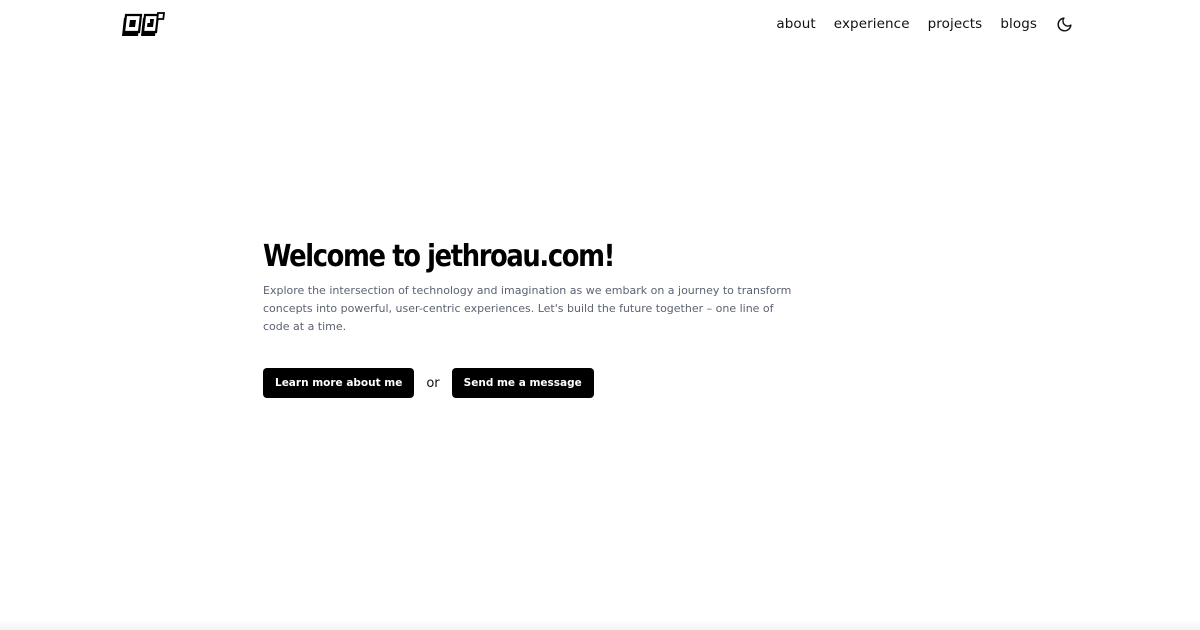 This screenshot has width=1200, height=630. I want to click on moon-icon, so click(1064, 23).